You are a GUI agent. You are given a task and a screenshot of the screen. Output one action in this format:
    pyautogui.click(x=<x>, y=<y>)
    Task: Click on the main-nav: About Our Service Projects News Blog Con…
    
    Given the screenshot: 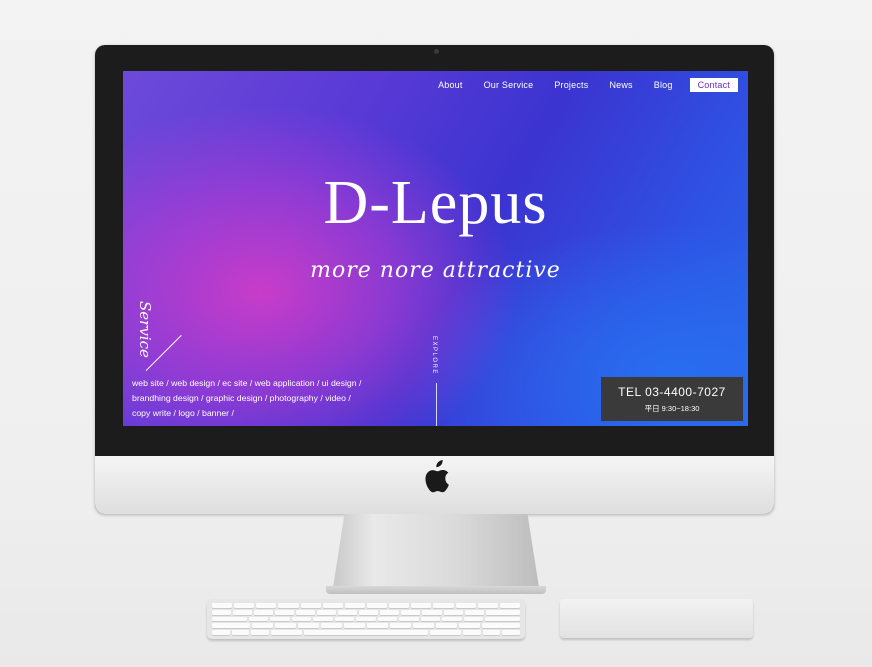 What is the action you would take?
    pyautogui.click(x=577, y=85)
    